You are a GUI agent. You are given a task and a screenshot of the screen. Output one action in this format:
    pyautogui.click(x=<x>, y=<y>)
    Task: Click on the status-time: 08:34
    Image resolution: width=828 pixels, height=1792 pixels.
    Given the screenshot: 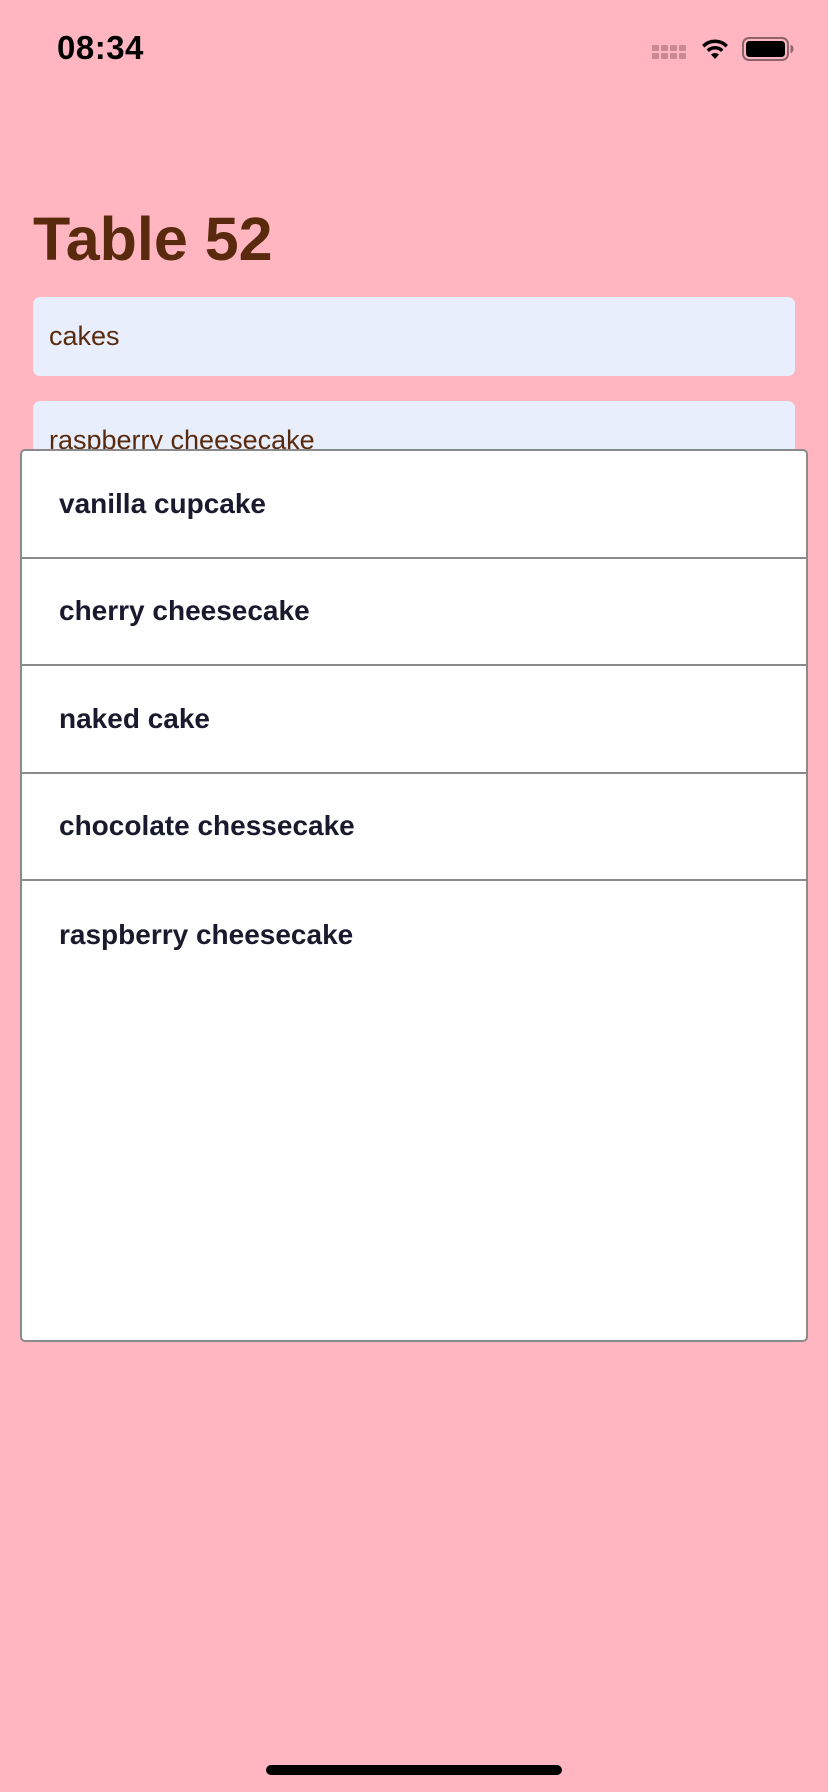 What is the action you would take?
    pyautogui.click(x=100, y=47)
    